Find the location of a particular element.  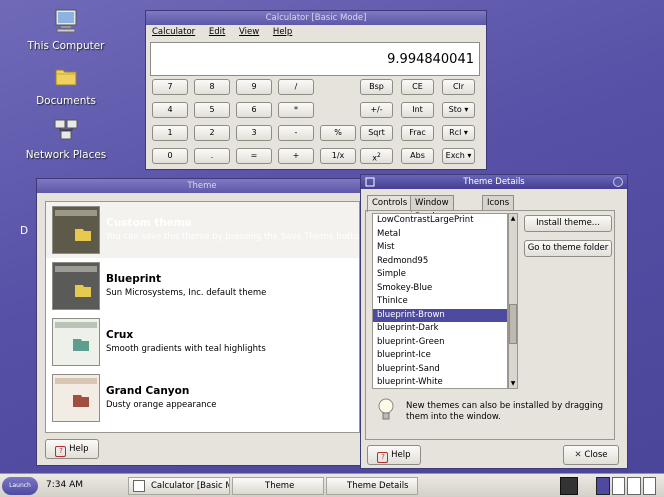

calc-button-sqrt: Sqrt is located at coordinates (376, 133).